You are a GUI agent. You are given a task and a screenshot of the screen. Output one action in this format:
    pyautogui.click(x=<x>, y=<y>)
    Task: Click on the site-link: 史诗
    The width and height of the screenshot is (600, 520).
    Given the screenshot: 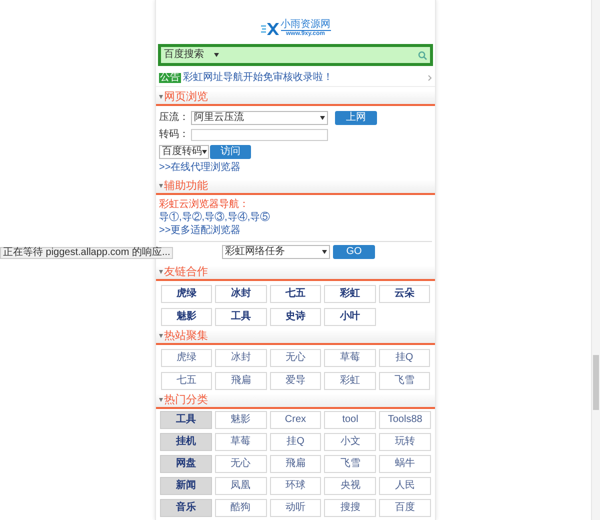 What is the action you would take?
    pyautogui.click(x=296, y=317)
    